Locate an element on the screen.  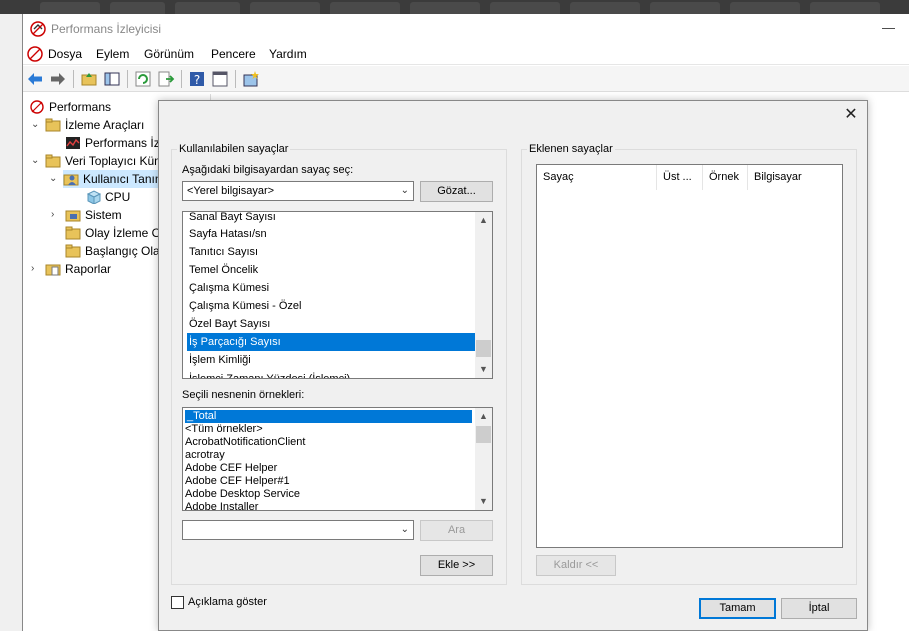
counter-item: Tanıtıcı Sayısı is located at coordinates (223, 252).